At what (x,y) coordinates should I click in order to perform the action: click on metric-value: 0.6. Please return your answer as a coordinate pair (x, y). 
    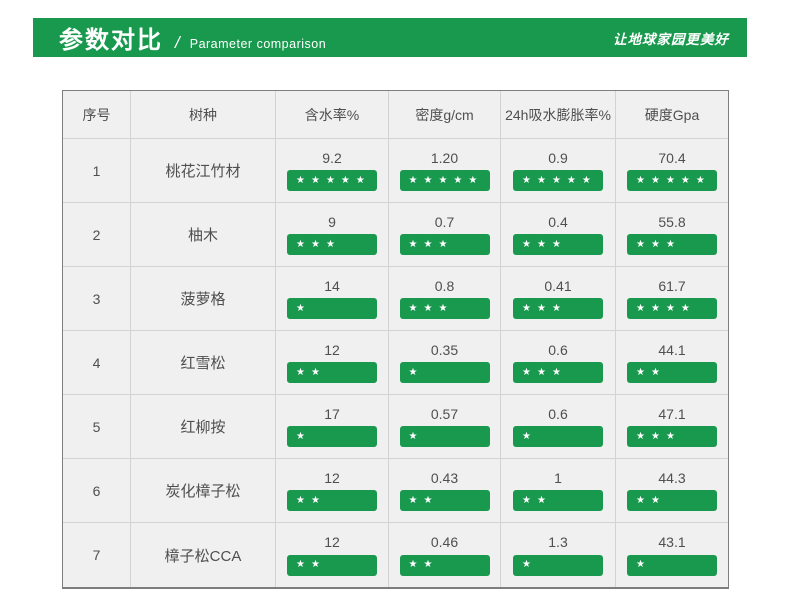
    Looking at the image, I should click on (558, 413).